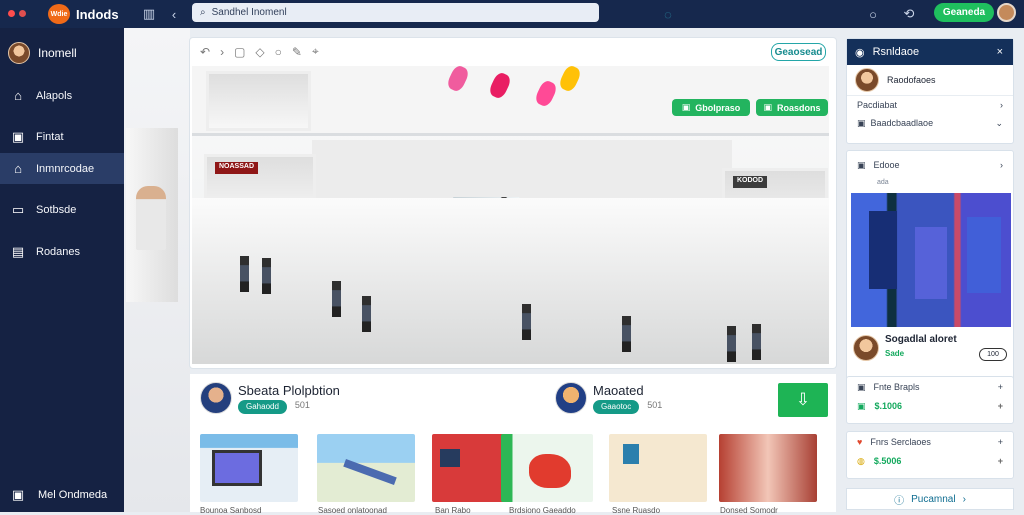 The width and height of the screenshot is (1024, 515). I want to click on sync-icon: ◌, so click(668, 14).